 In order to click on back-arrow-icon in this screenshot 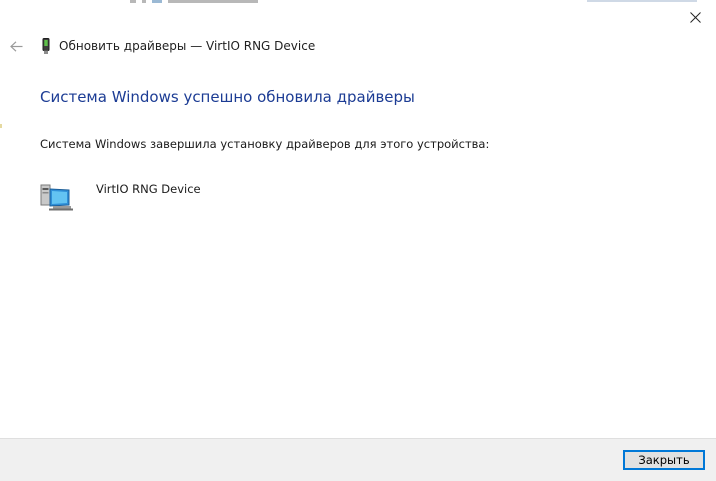, I will do `click(15, 46)`.